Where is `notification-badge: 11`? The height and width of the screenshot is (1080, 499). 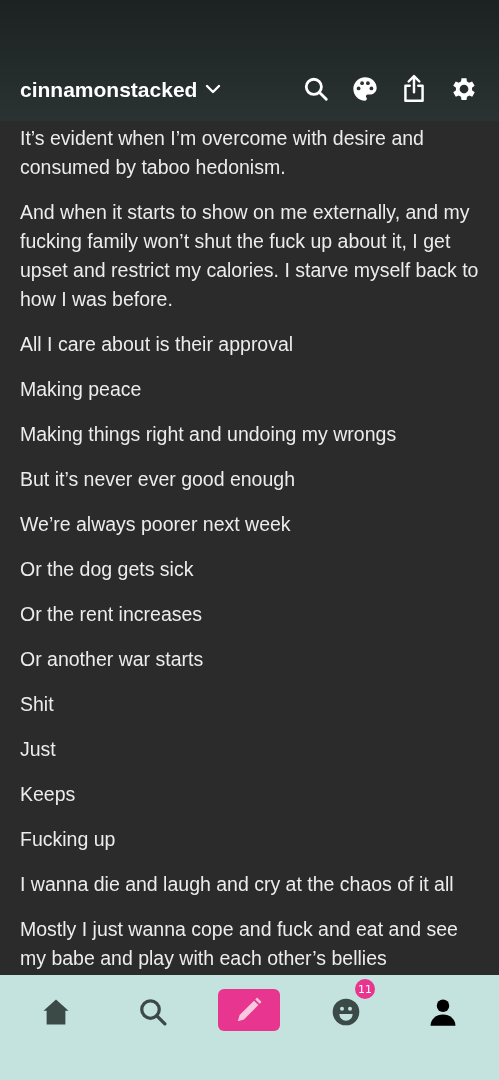
notification-badge: 11 is located at coordinates (365, 989).